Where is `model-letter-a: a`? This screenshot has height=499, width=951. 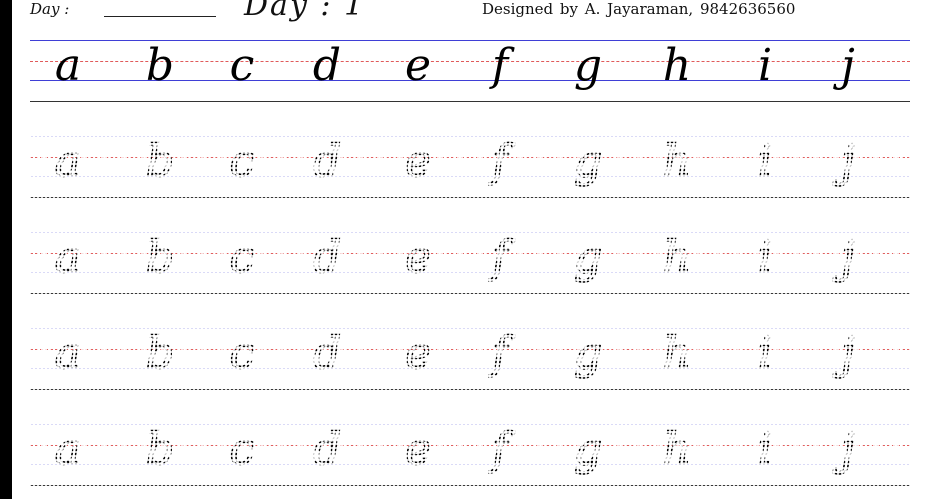 model-letter-a: a is located at coordinates (68, 65).